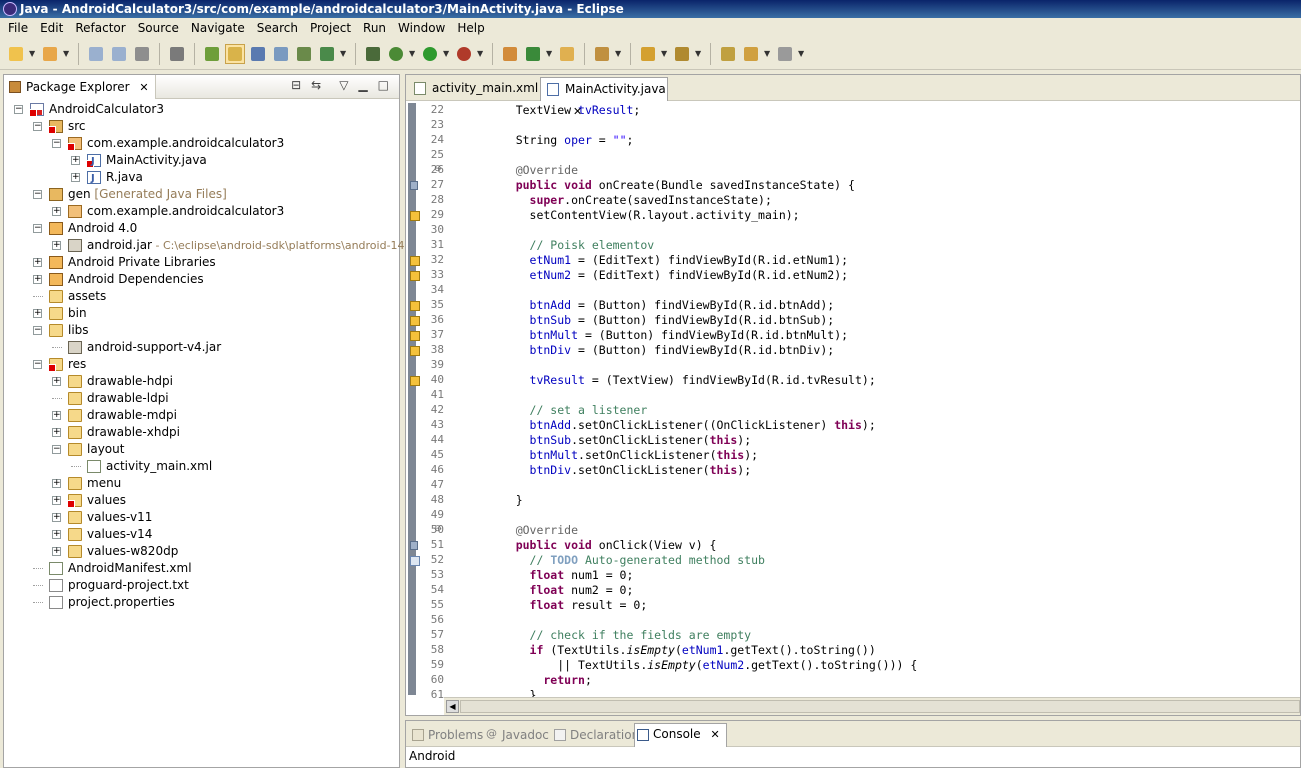 This screenshot has height=768, width=1301. I want to click on scroll-left-icon: ◀, so click(452, 706).